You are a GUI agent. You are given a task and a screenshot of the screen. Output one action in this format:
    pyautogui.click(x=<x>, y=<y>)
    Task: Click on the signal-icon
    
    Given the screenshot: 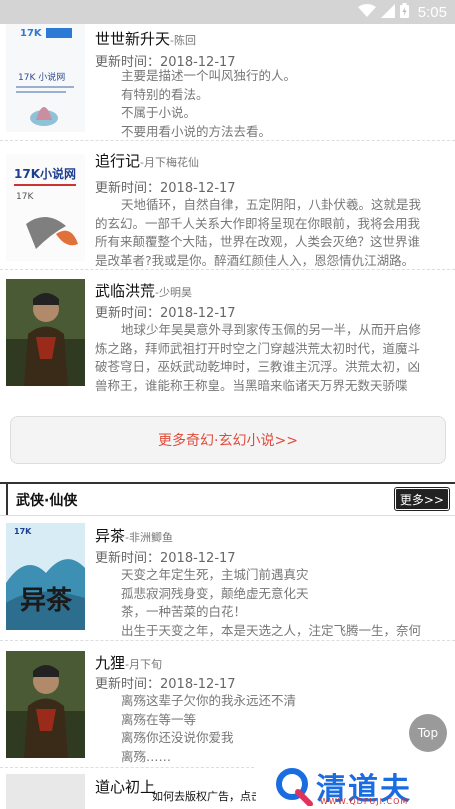 What is the action you would take?
    pyautogui.click(x=387, y=12)
    